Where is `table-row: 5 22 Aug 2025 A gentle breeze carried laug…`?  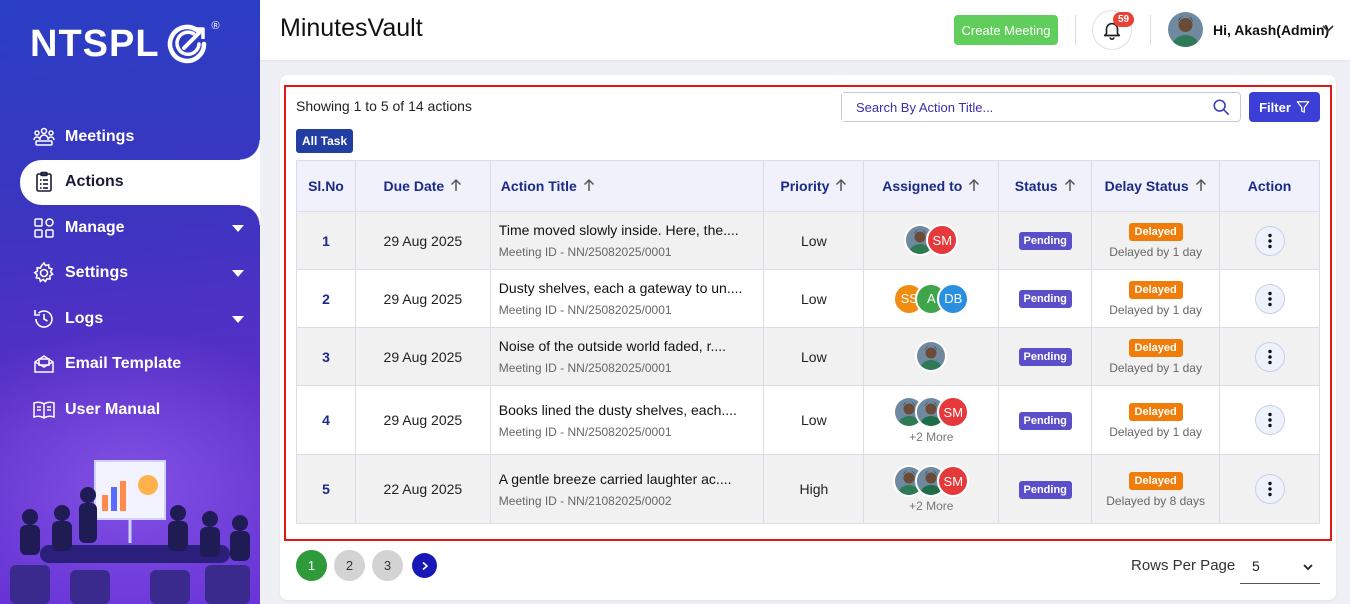 table-row: 5 22 Aug 2025 A gentle breeze carried laug… is located at coordinates (808, 489).